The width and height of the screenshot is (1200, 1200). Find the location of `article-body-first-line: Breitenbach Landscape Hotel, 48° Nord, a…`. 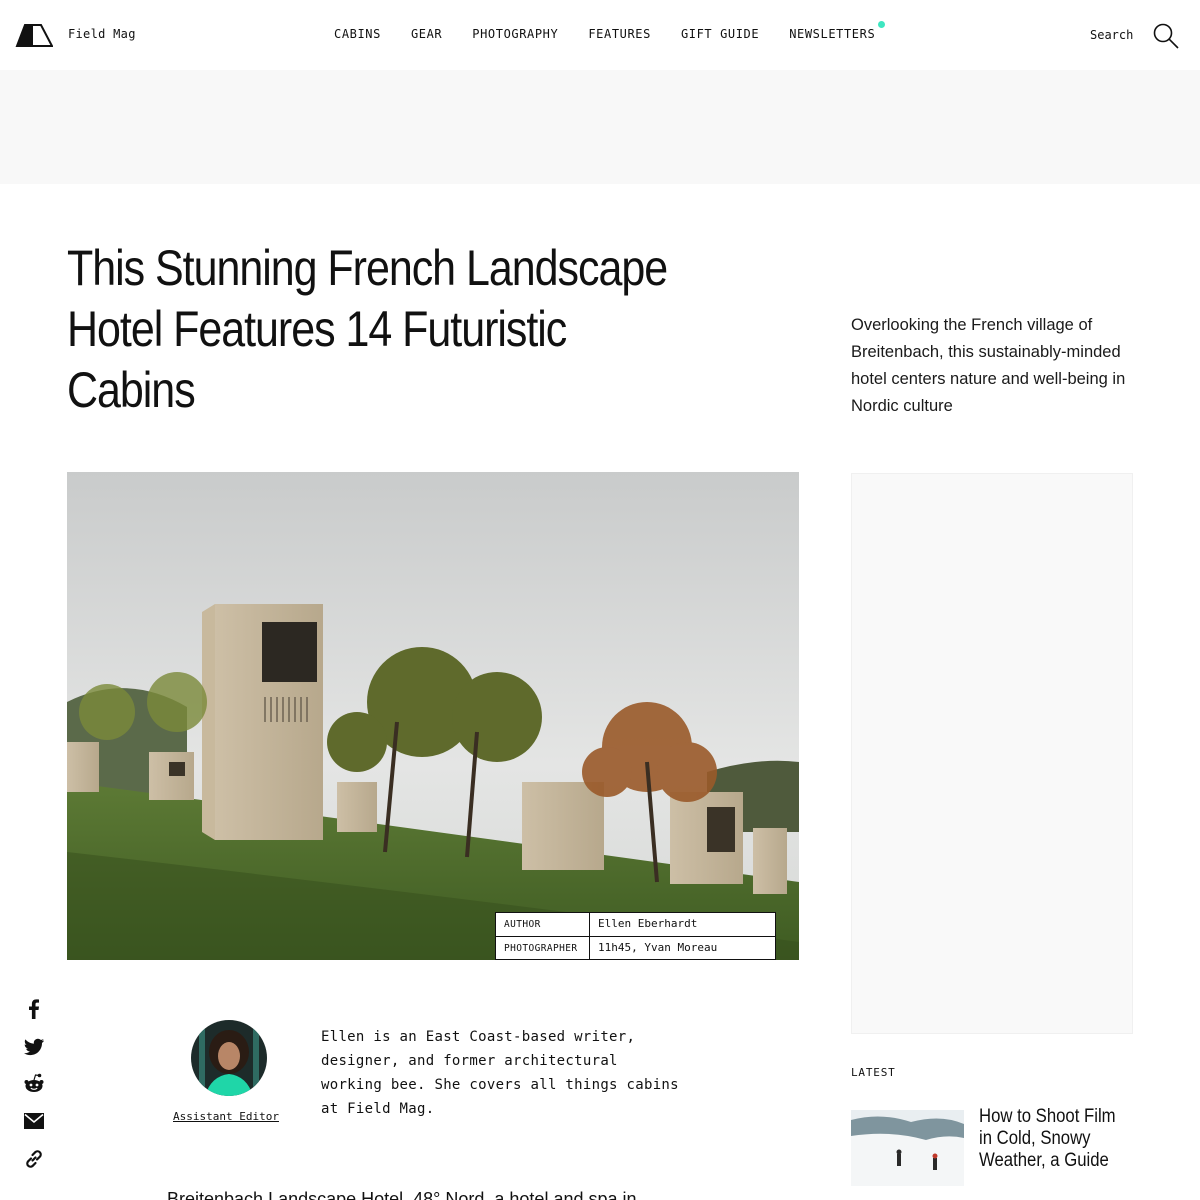

article-body-first-line: Breitenbach Landscape Hotel, 48° Nord, a… is located at coordinates (402, 1194).